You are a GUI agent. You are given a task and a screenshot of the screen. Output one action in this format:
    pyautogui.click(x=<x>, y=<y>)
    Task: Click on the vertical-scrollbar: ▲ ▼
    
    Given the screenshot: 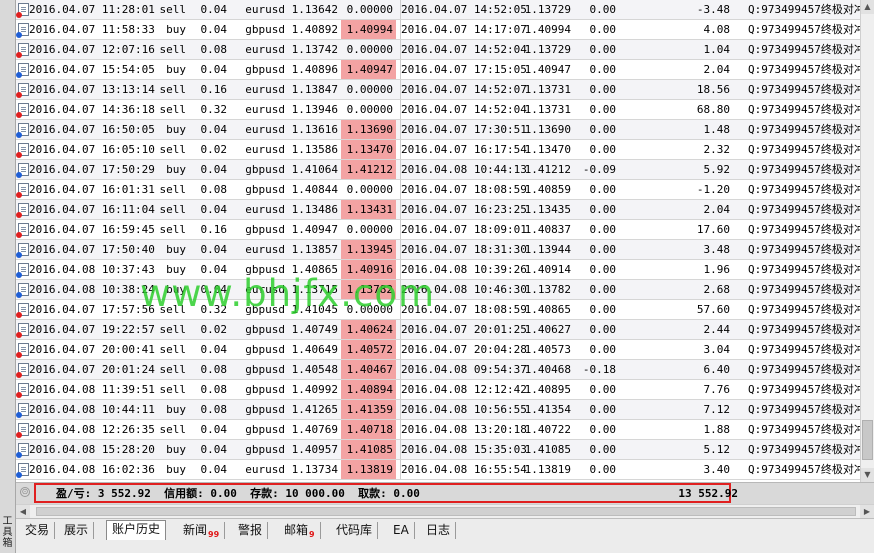 What is the action you would take?
    pyautogui.click(x=867, y=241)
    